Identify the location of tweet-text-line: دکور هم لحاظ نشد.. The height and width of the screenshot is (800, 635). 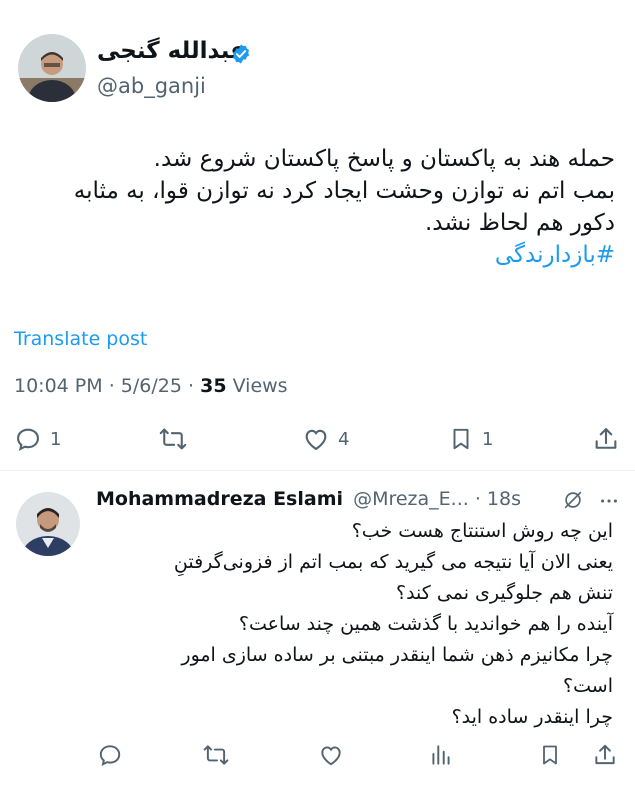
(520, 223).